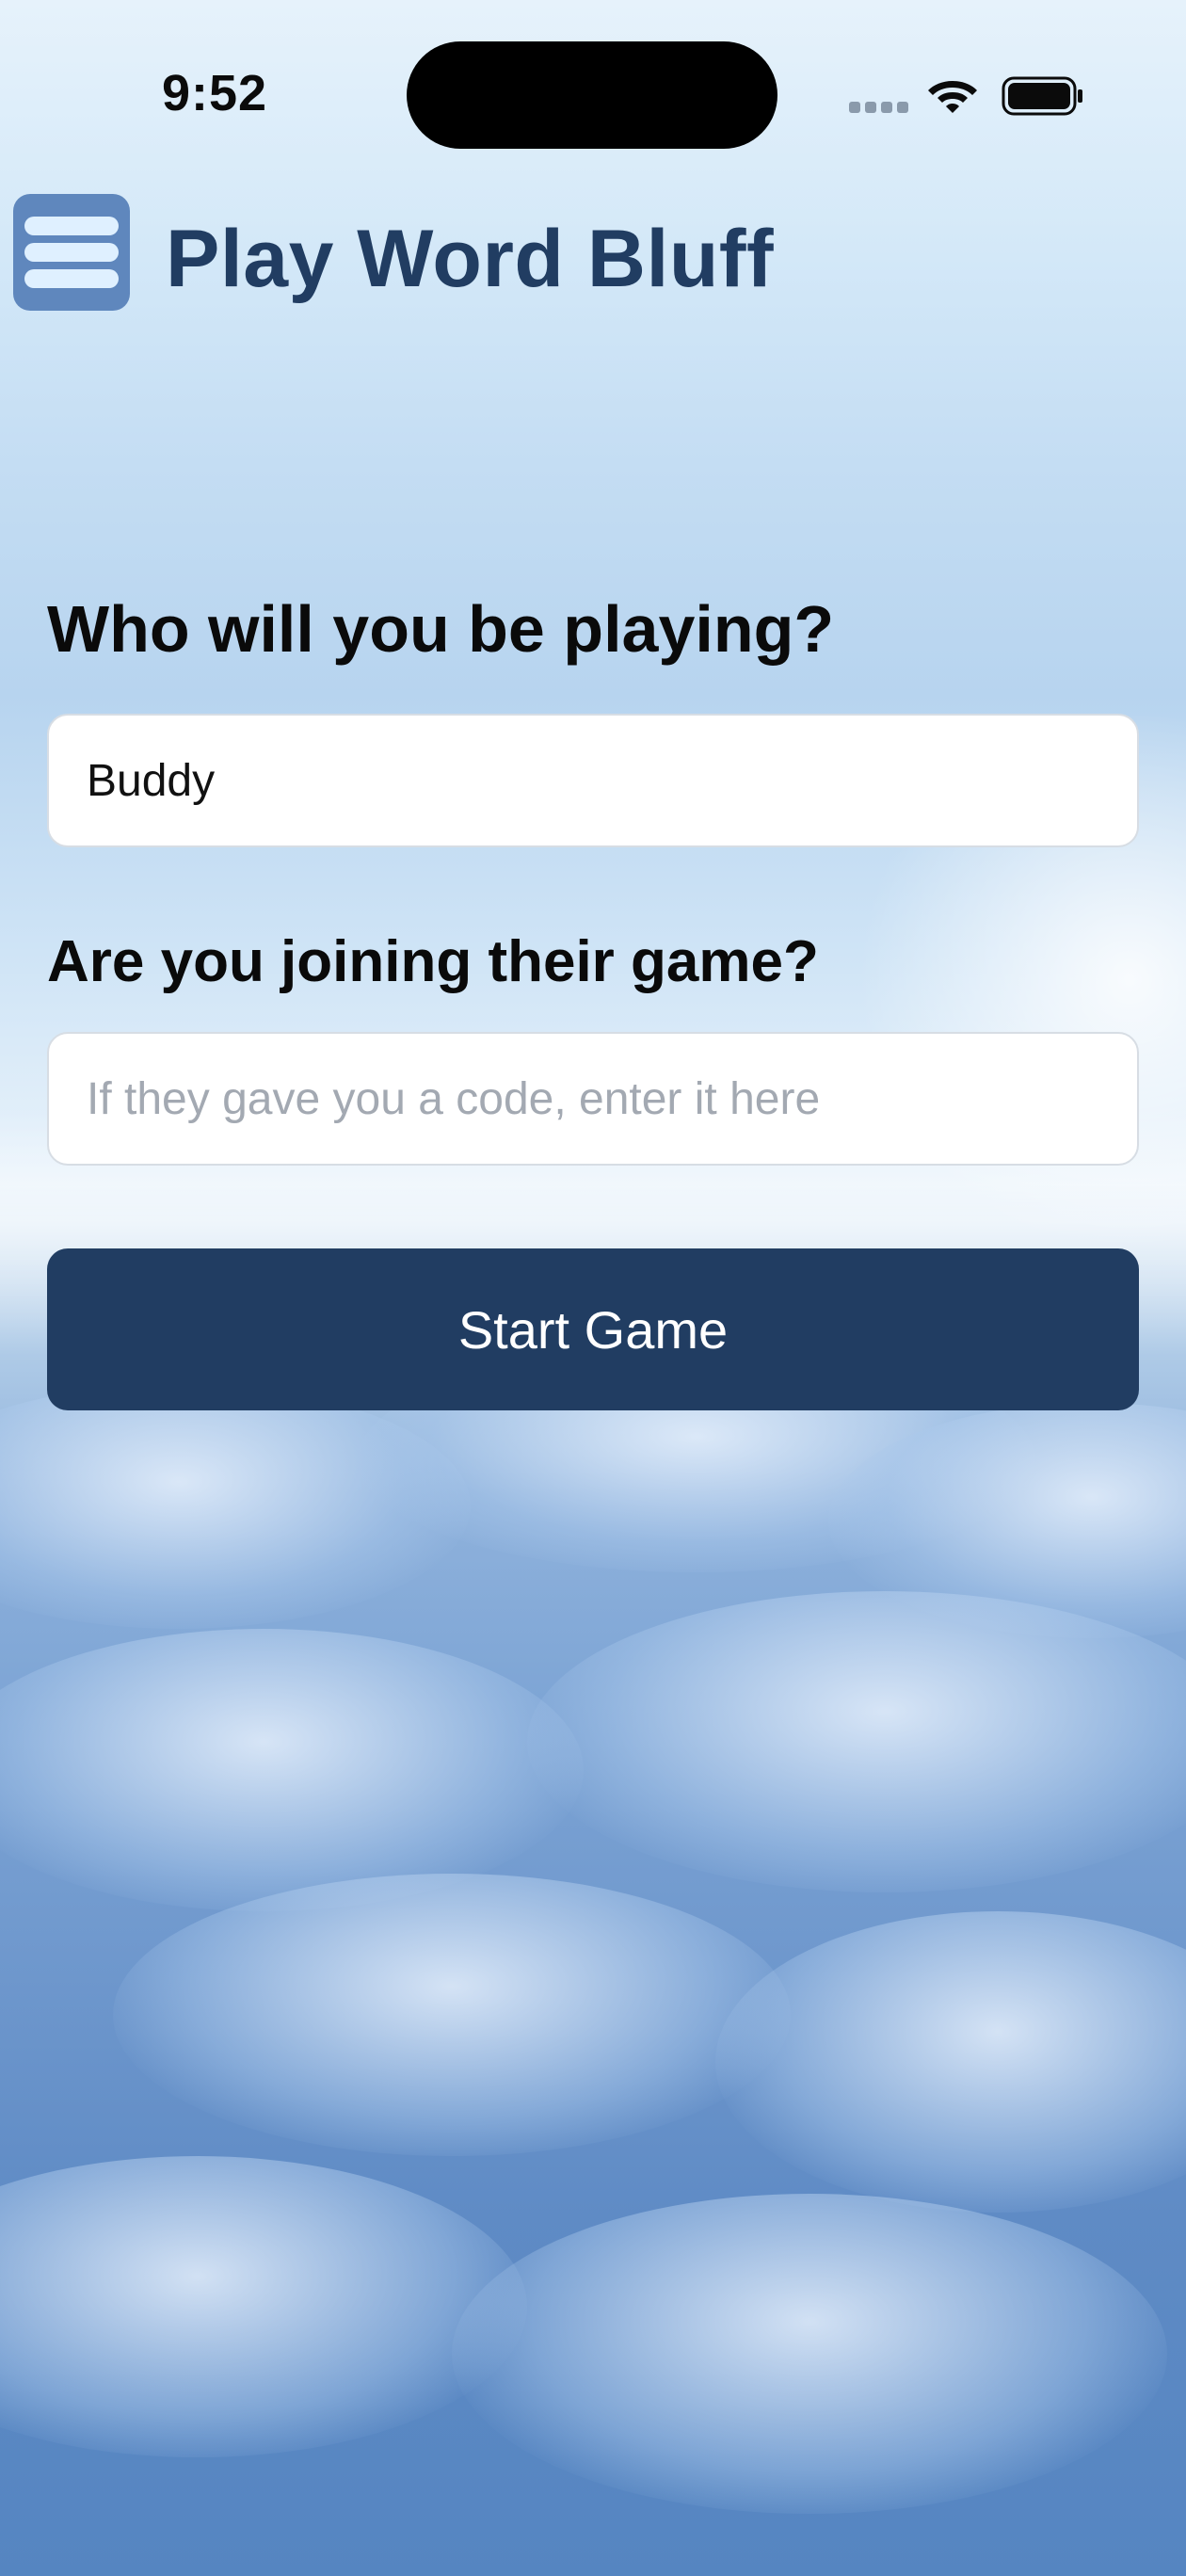 The image size is (1186, 2576). I want to click on page-title: Play Word Bluff, so click(470, 259).